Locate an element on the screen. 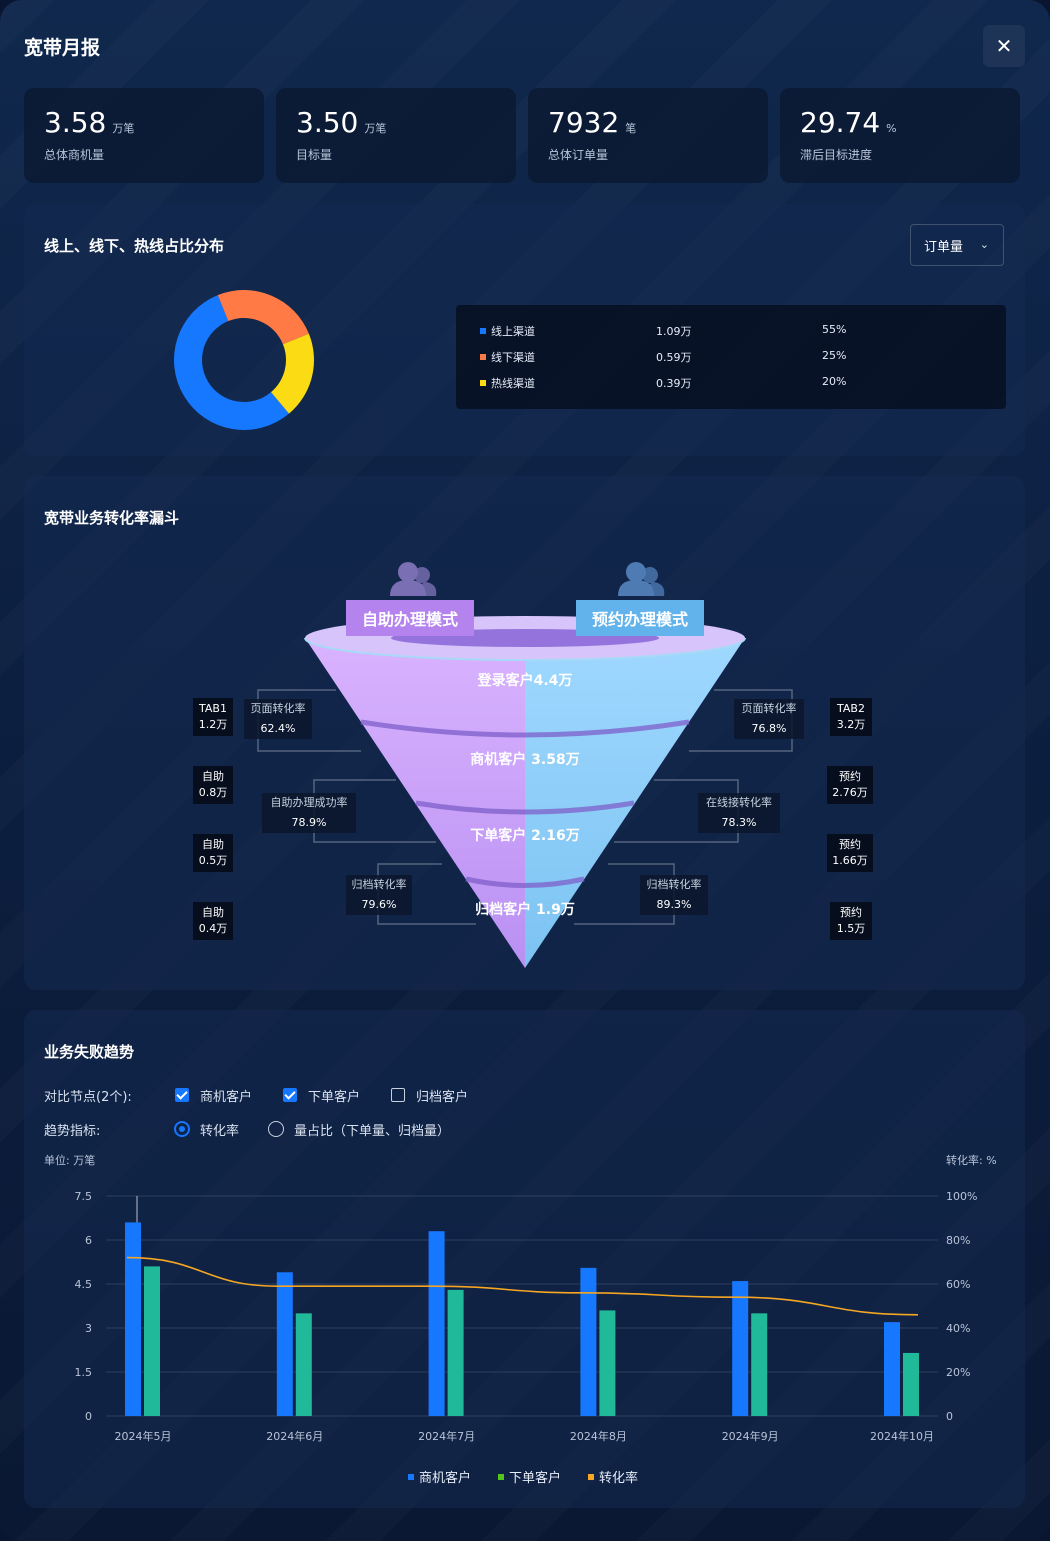 The height and width of the screenshot is (1541, 1050). checkbox-label: 商机客户 is located at coordinates (226, 1095).